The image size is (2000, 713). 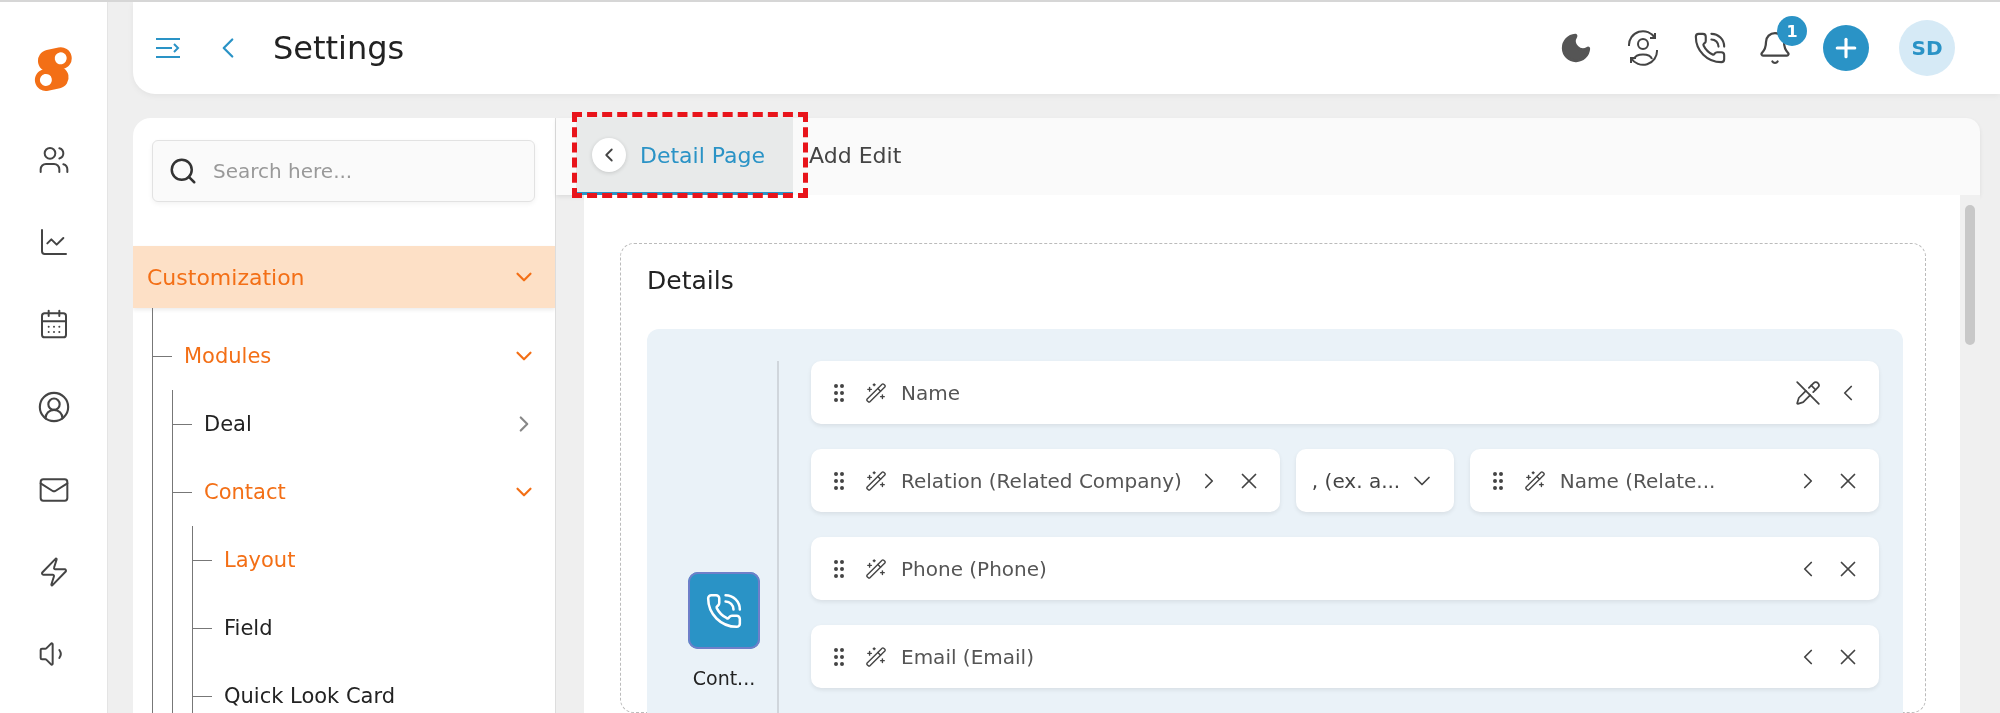 I want to click on users-icon, so click(x=53, y=160).